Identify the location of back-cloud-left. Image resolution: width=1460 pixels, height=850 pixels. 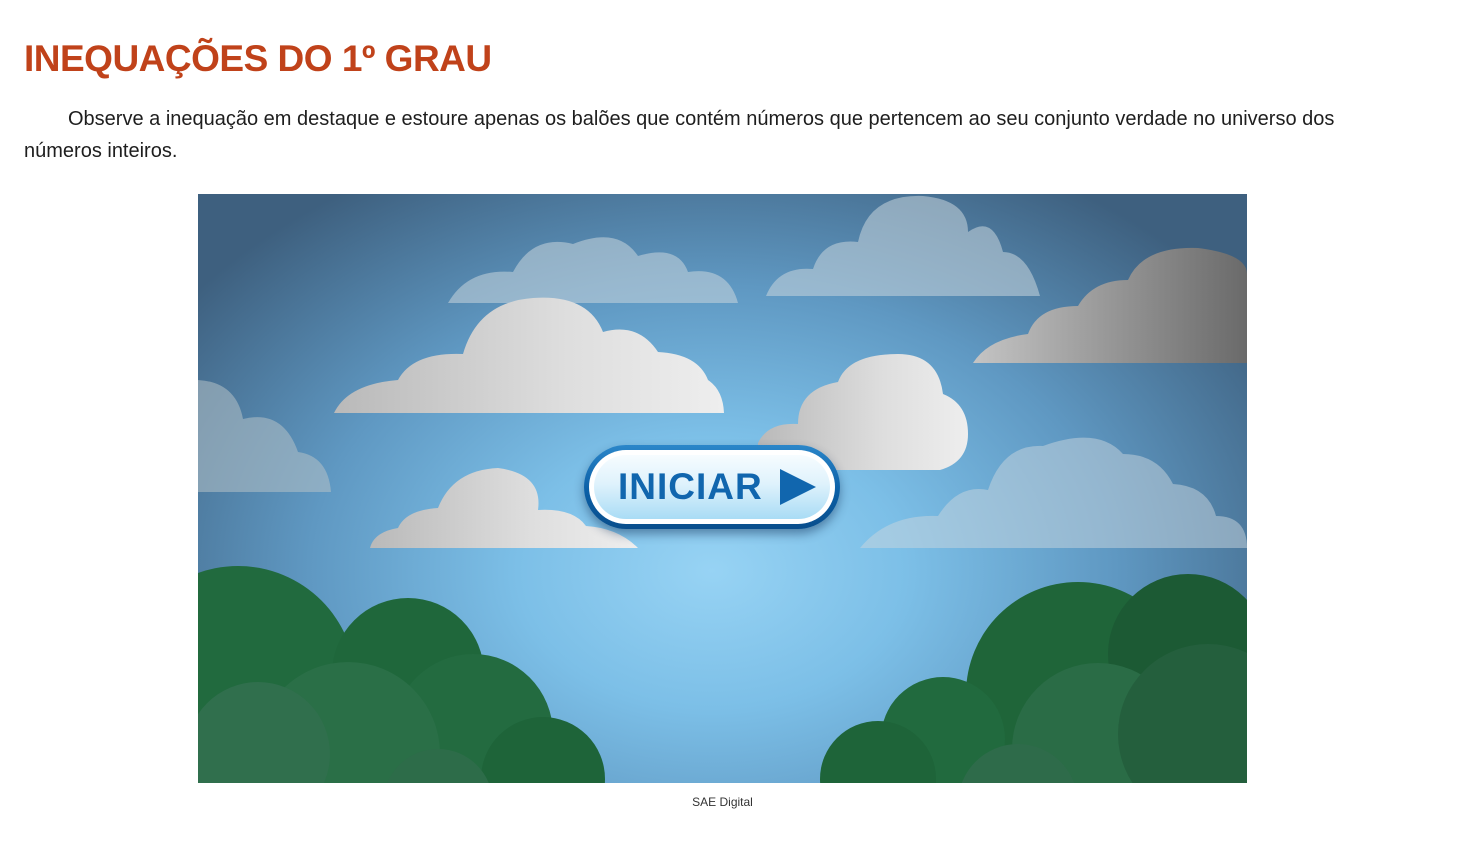
(264, 436).